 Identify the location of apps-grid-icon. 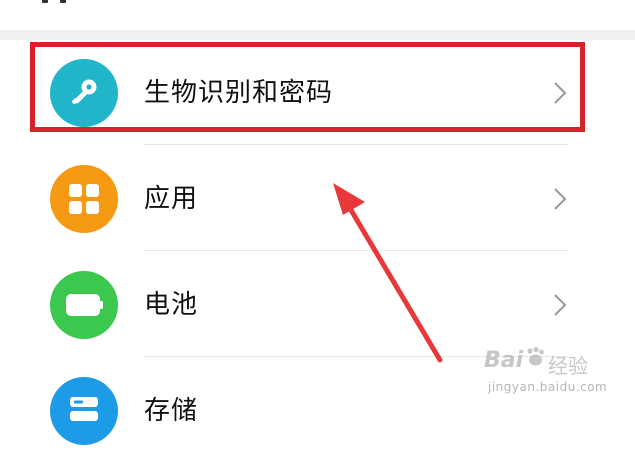
(84, 199).